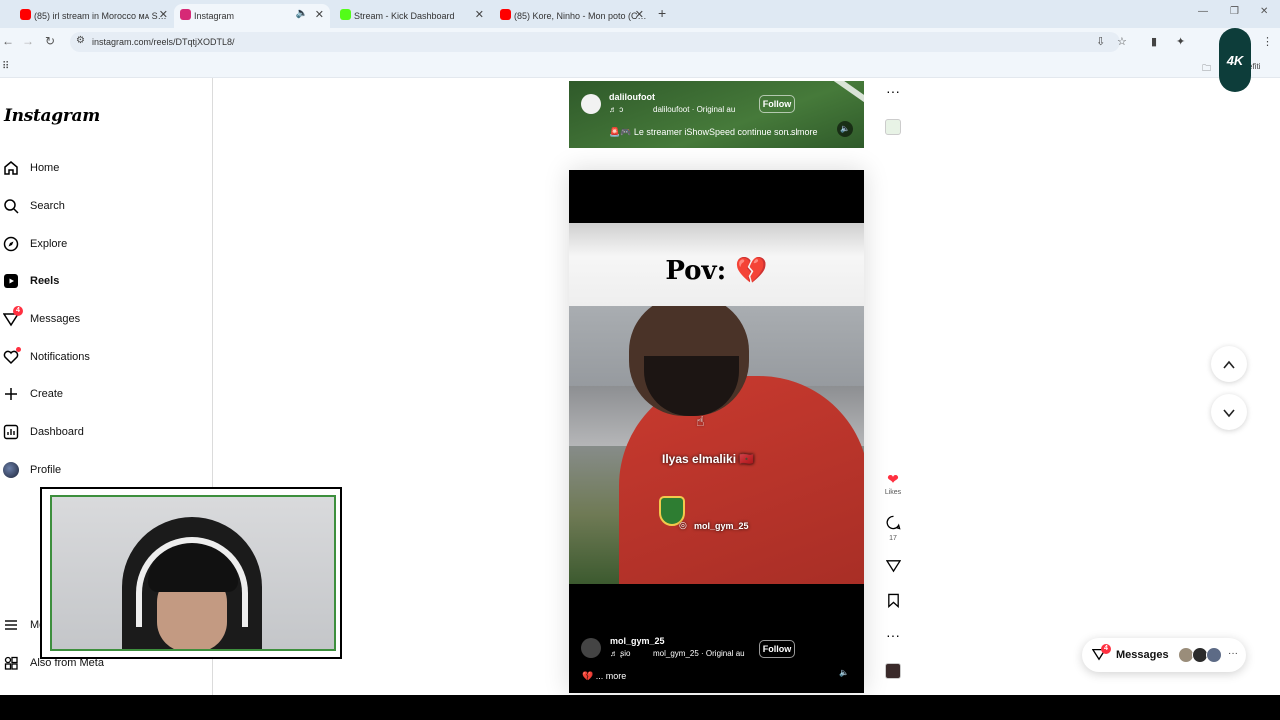 This screenshot has height=720, width=1280. I want to click on save-button, so click(893, 602).